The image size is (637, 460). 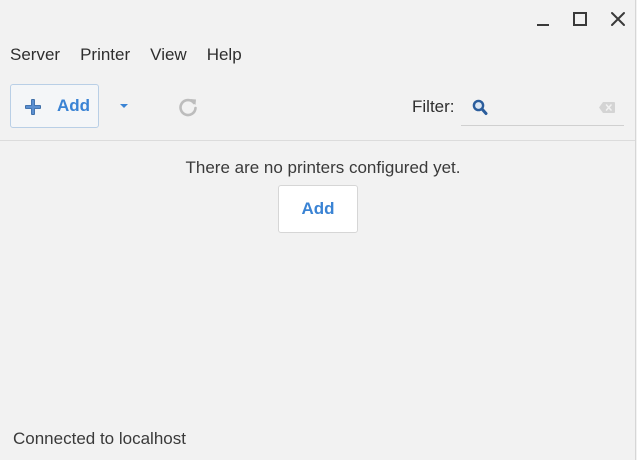 I want to click on plus-icon, so click(x=33, y=107).